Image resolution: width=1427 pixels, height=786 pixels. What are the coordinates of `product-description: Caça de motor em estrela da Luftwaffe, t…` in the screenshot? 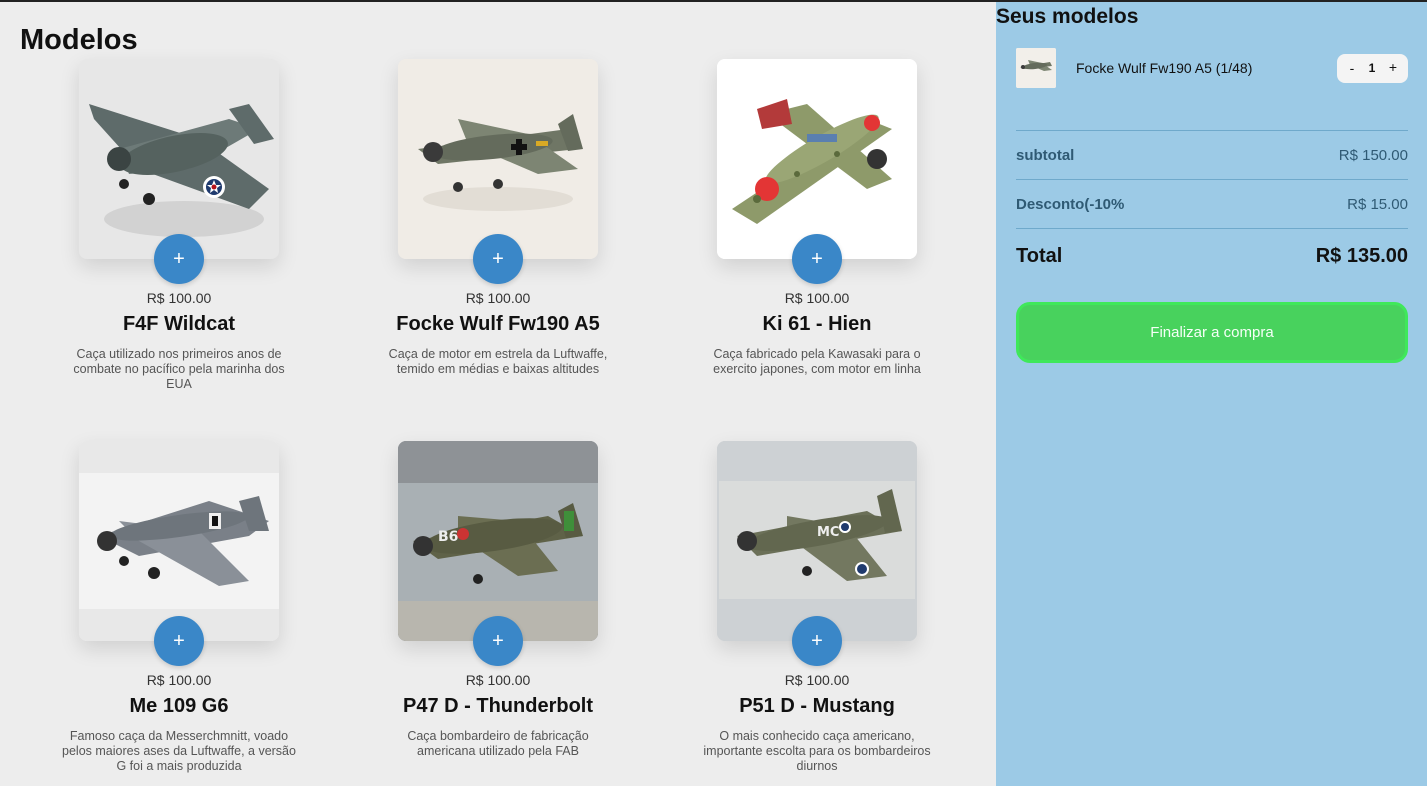 It's located at (498, 361).